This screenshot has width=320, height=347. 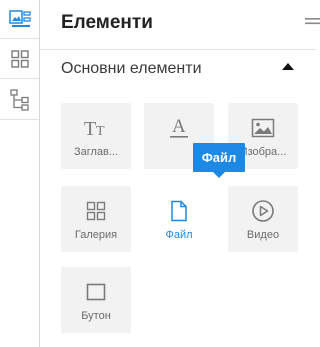 I want to click on tooltip: Файл, so click(x=219, y=160).